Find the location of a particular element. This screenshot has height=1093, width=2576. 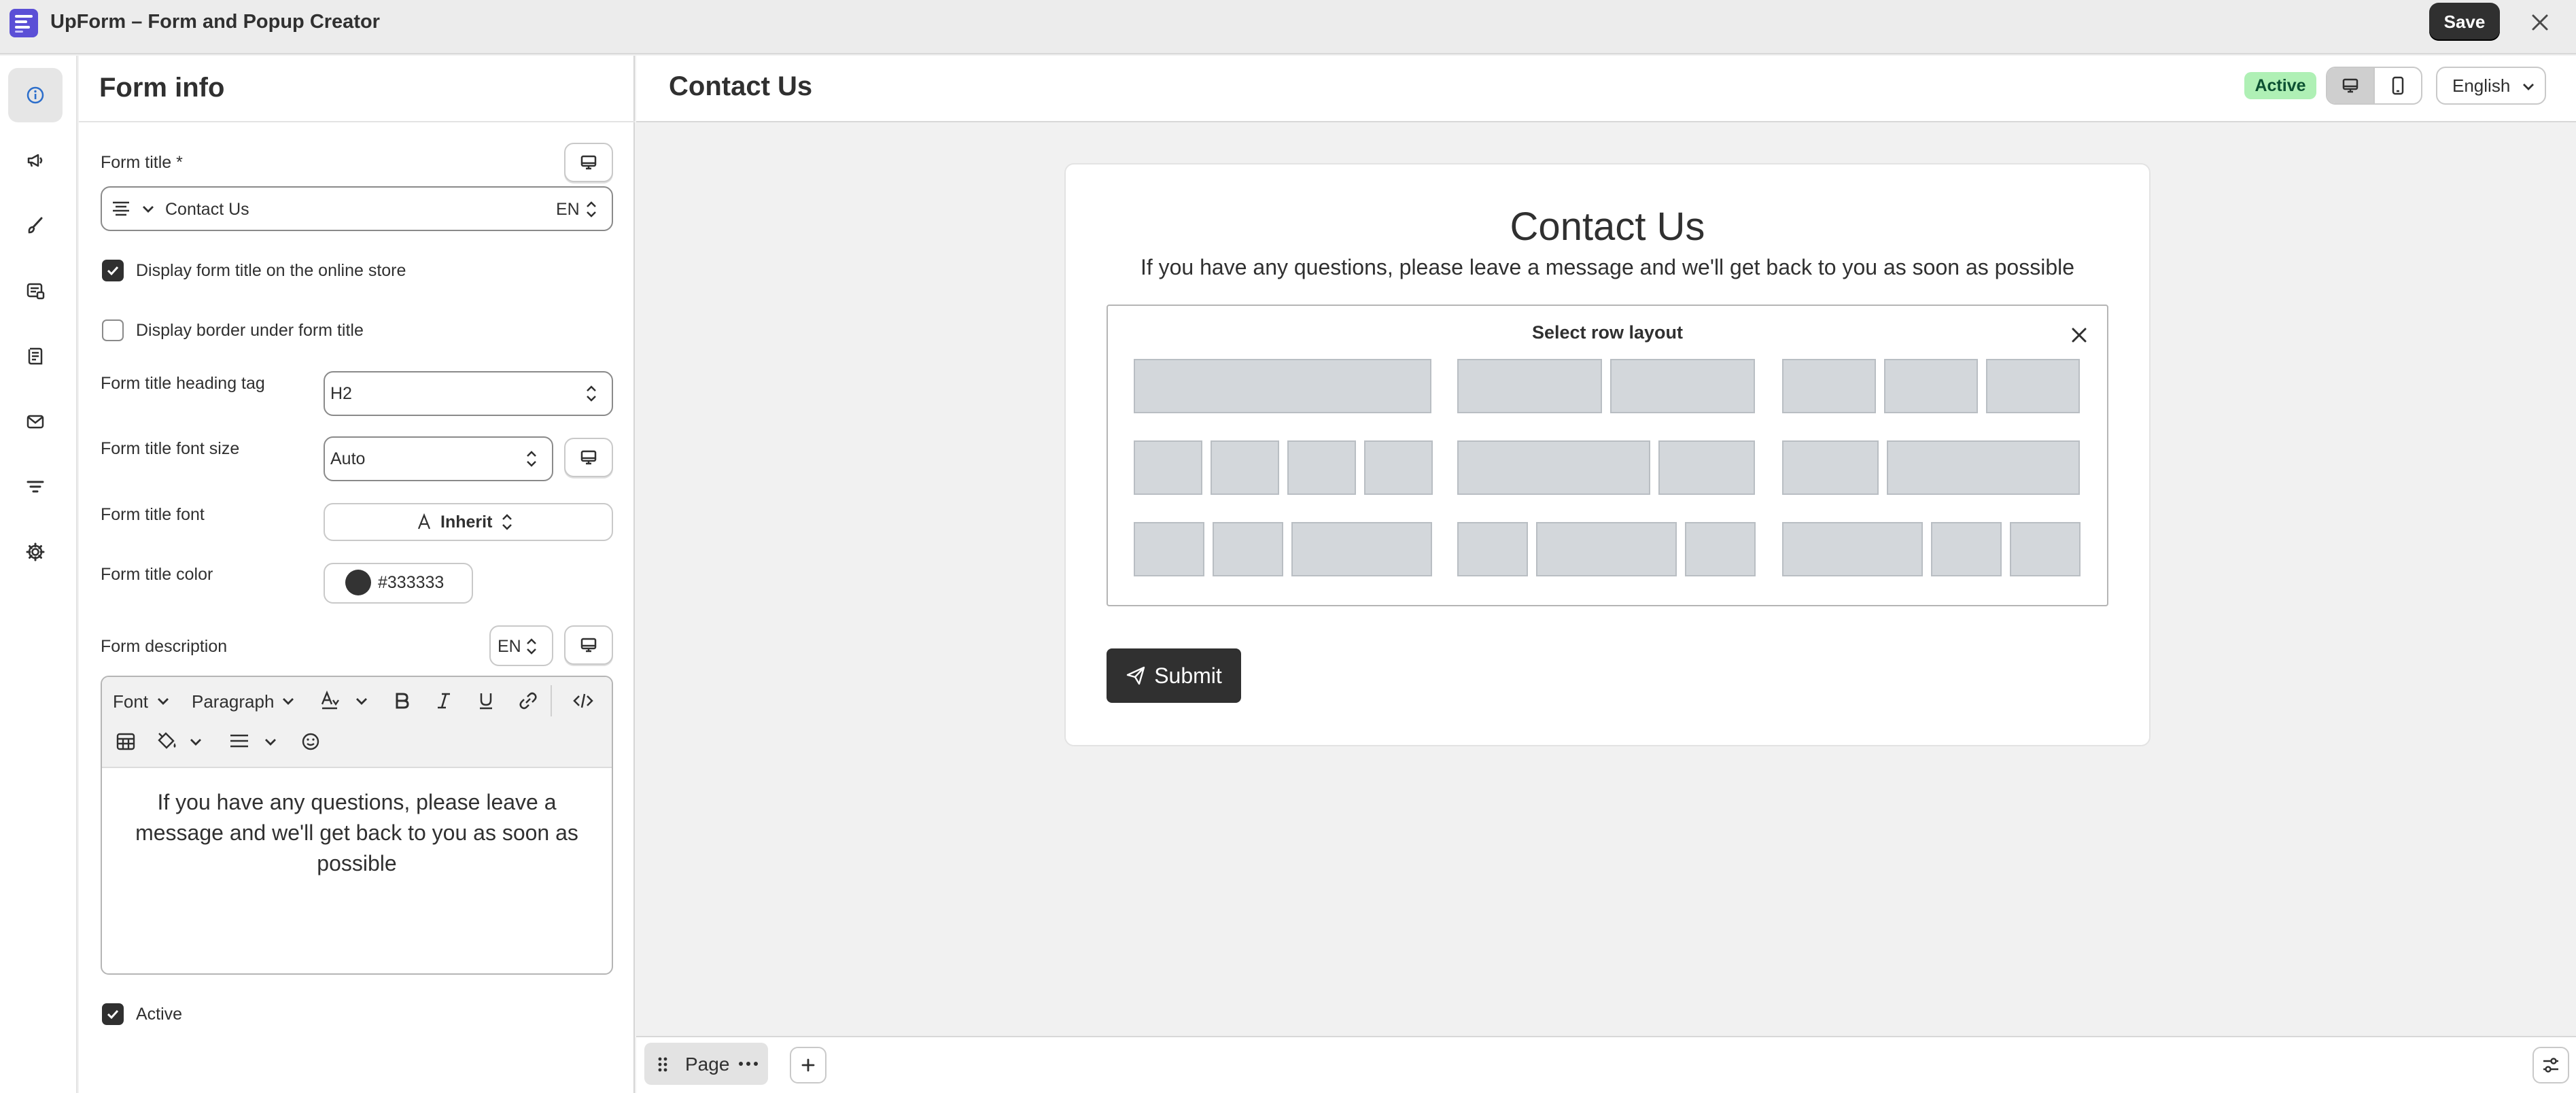

text-color-icon is located at coordinates (329, 700).